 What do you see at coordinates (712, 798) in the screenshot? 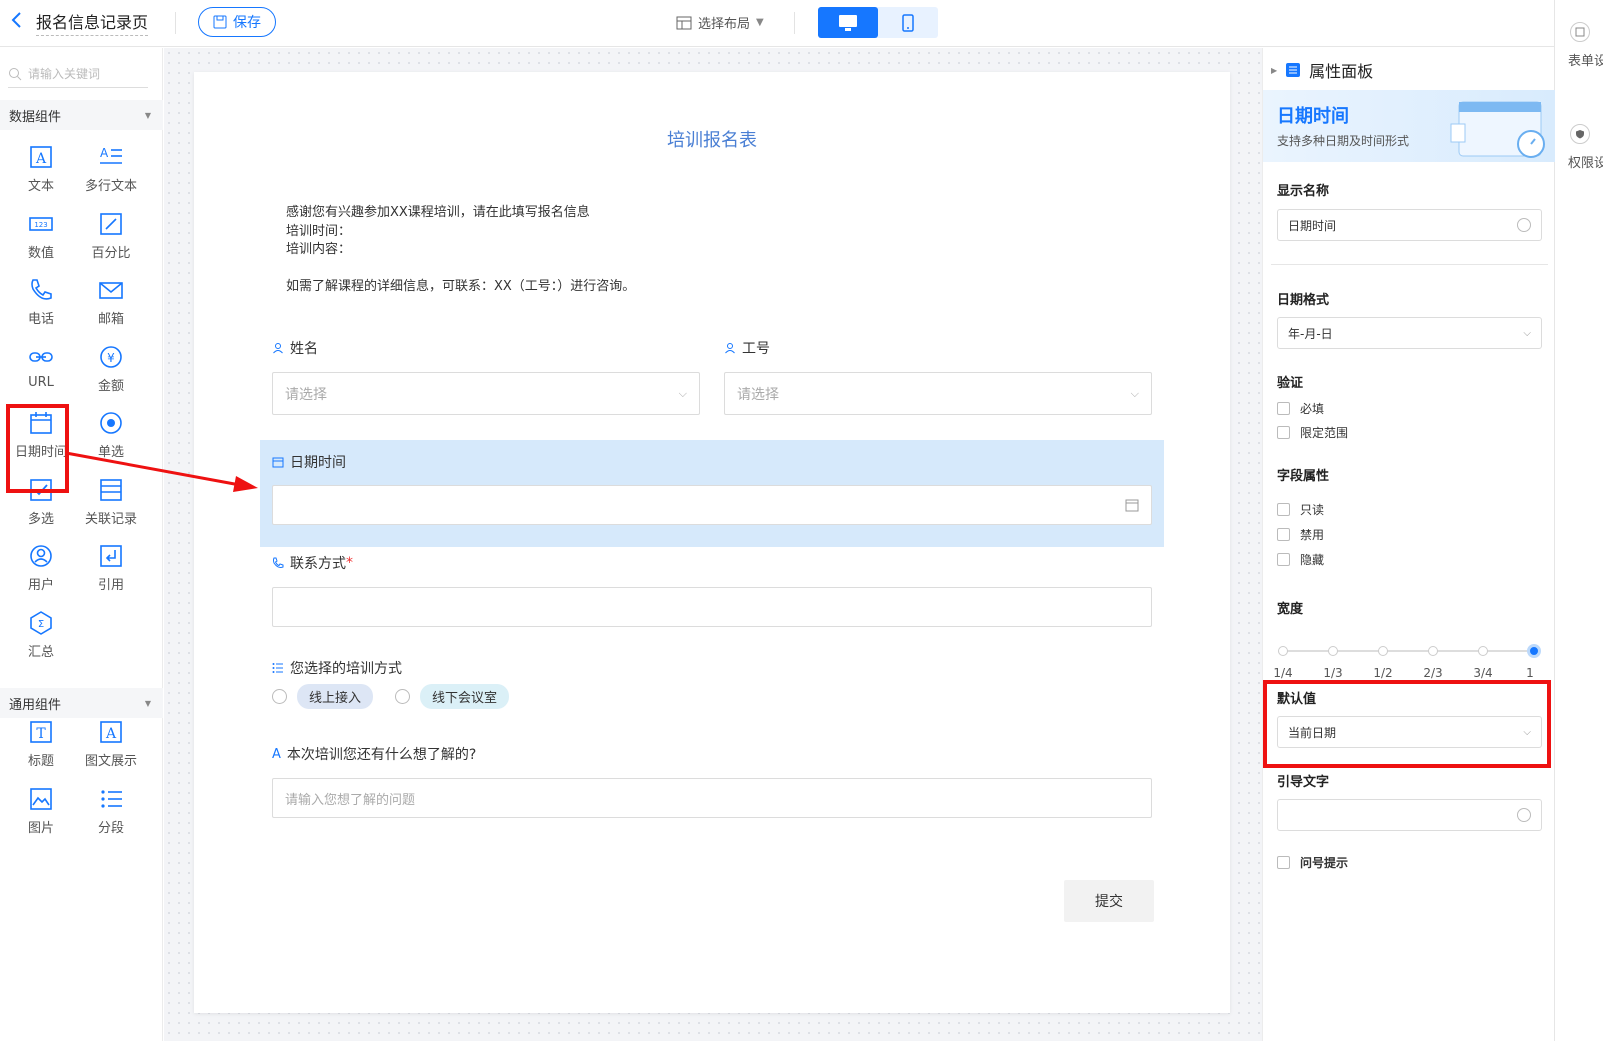
I see `question-input: 请输入您想了解的问题` at bounding box center [712, 798].